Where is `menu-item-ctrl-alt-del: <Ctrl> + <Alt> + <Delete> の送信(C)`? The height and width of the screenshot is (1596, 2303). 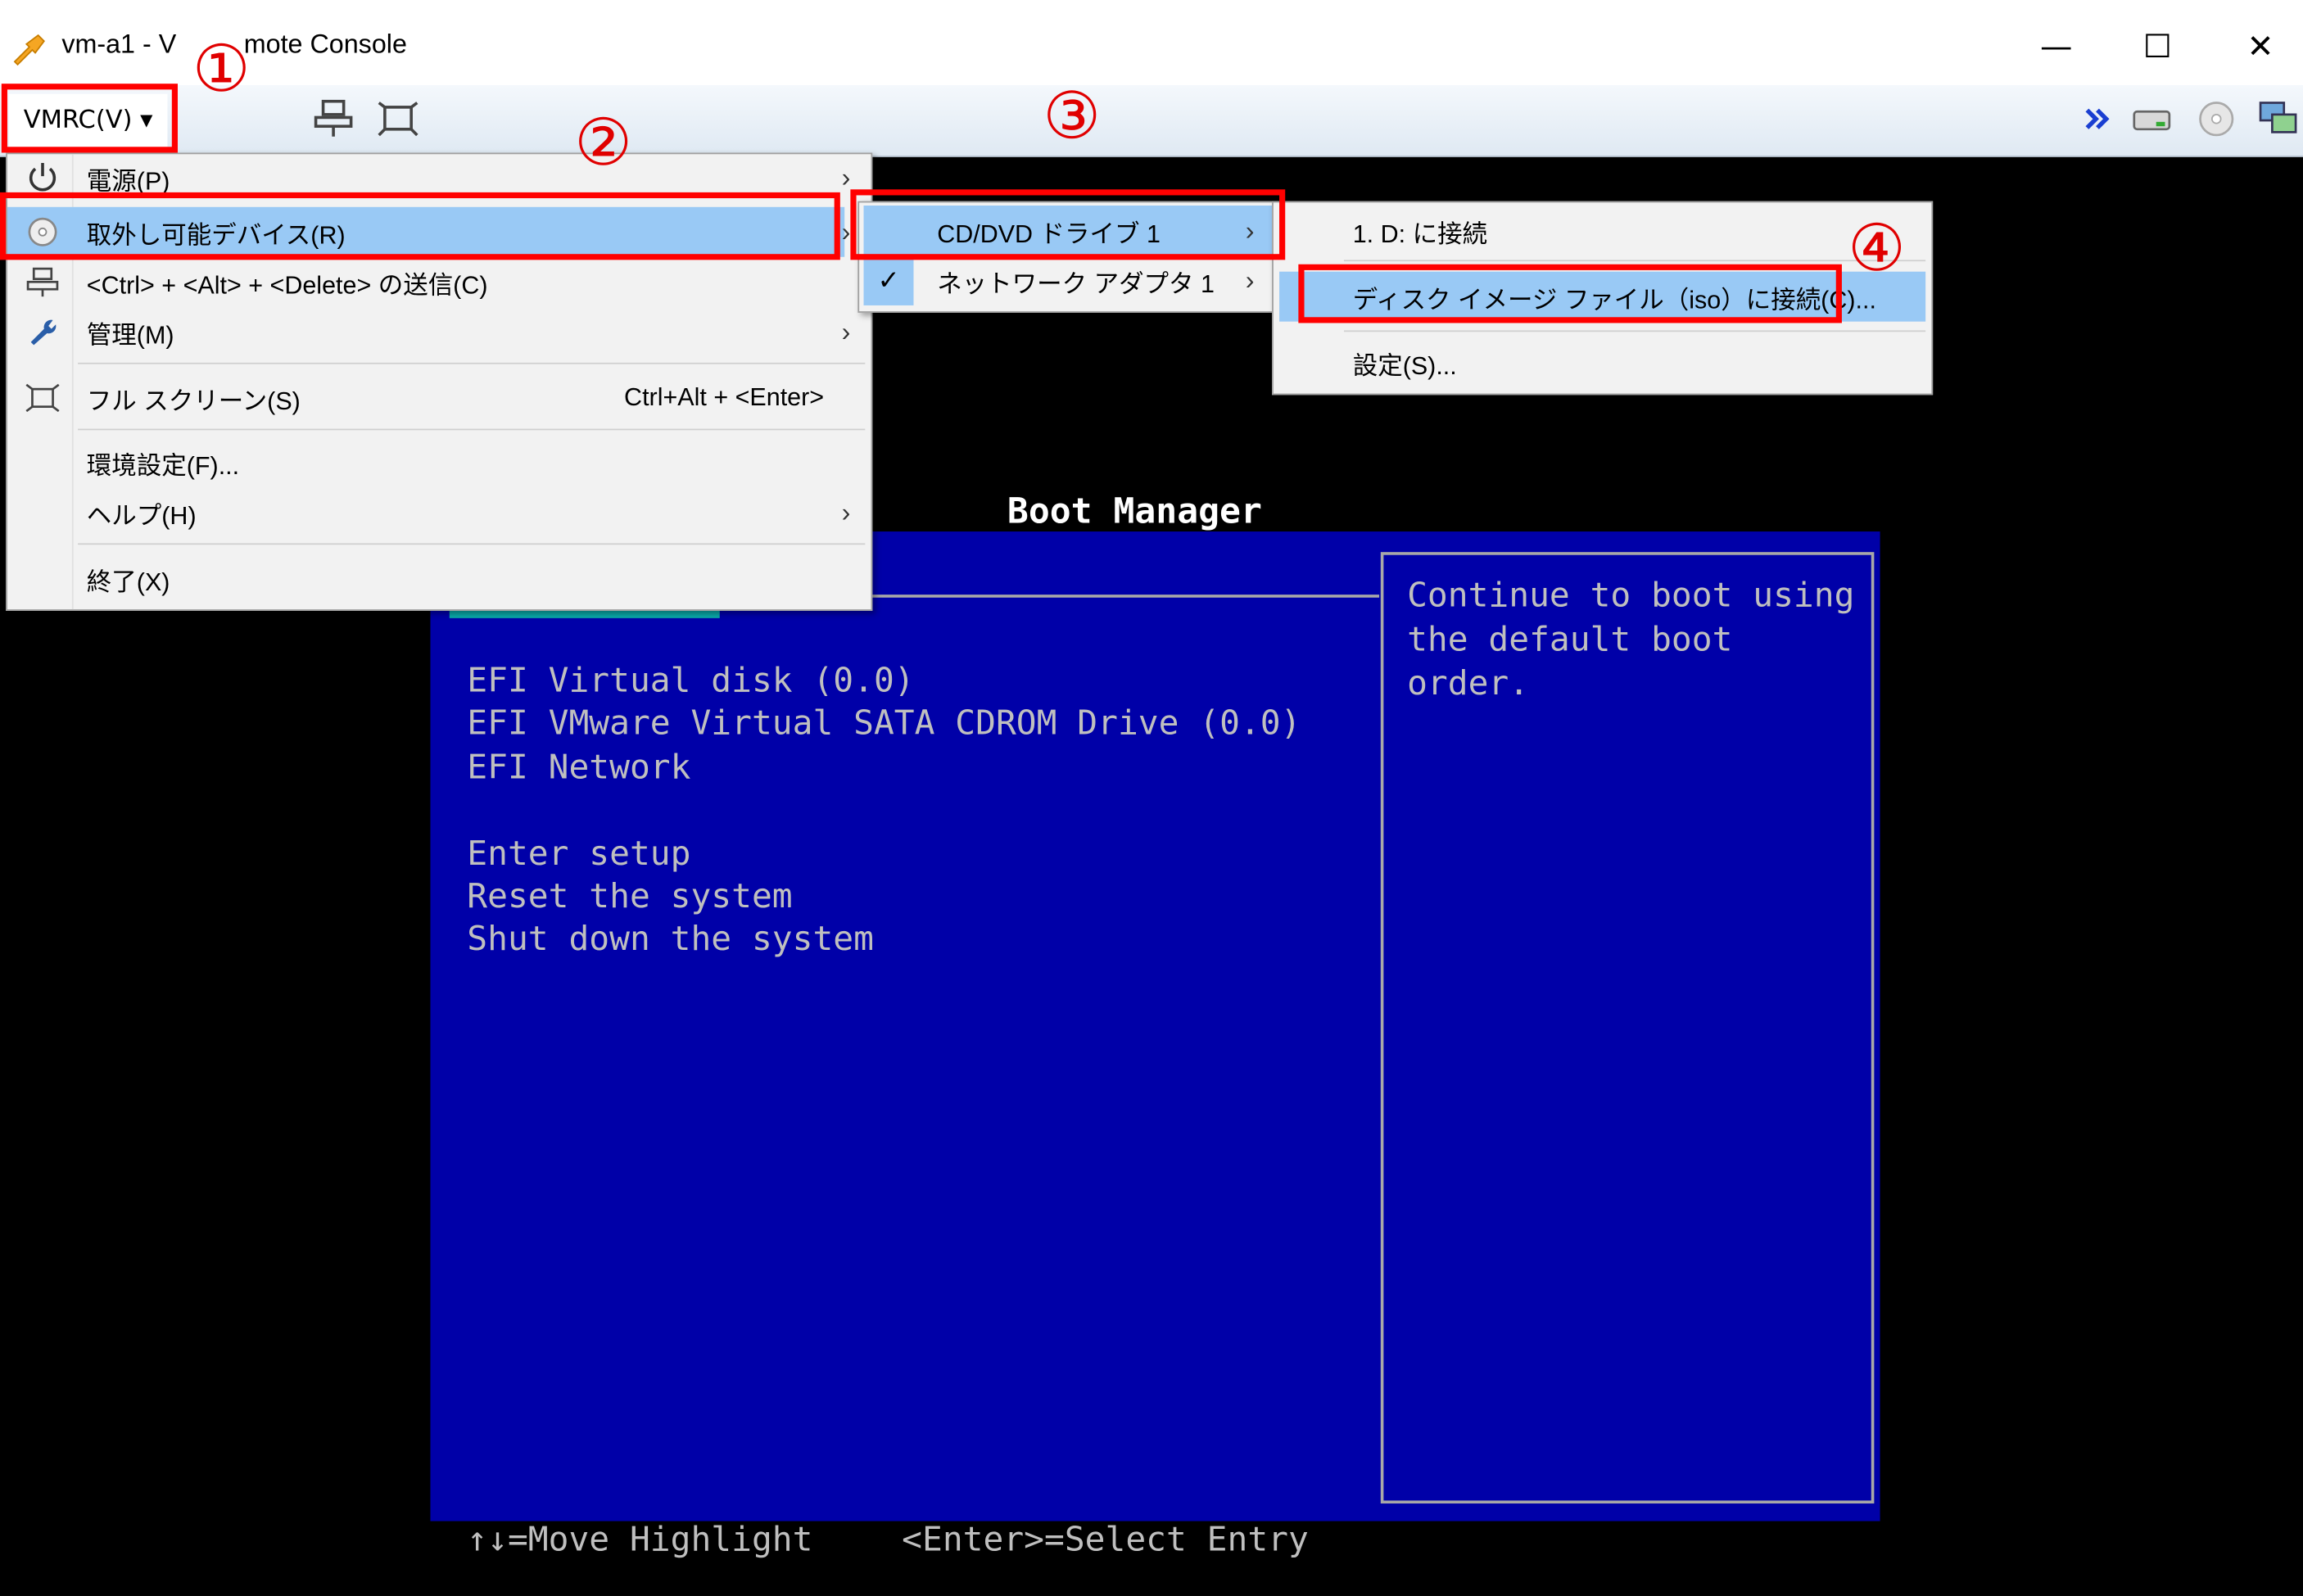
menu-item-ctrl-alt-del: <Ctrl> + <Alt> + <Delete> の送信(C) is located at coordinates (439, 282).